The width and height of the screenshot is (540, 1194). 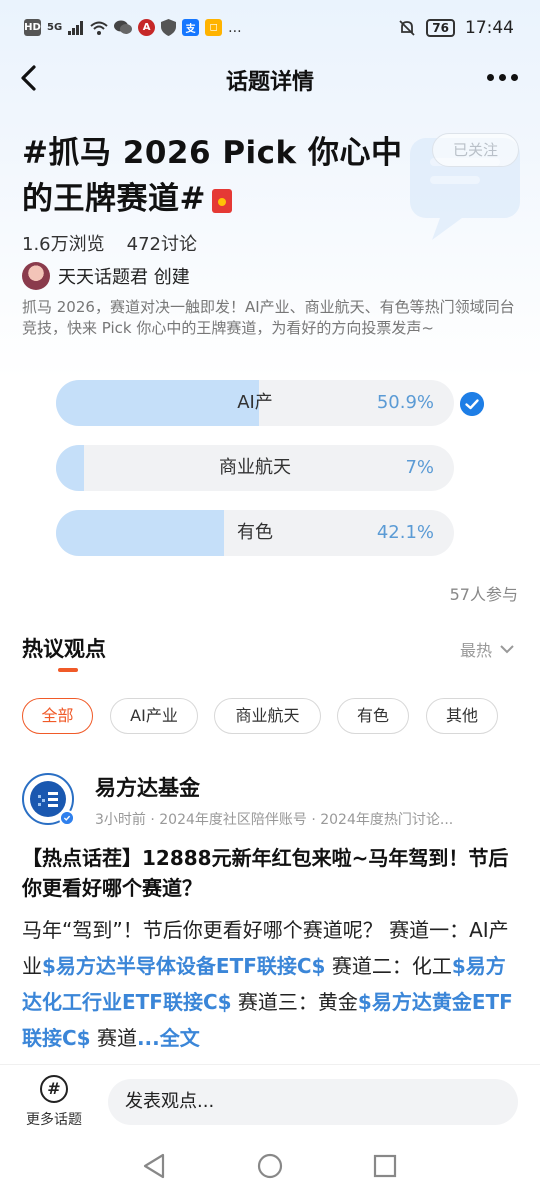 I want to click on follow-button: 已关注, so click(x=475, y=150).